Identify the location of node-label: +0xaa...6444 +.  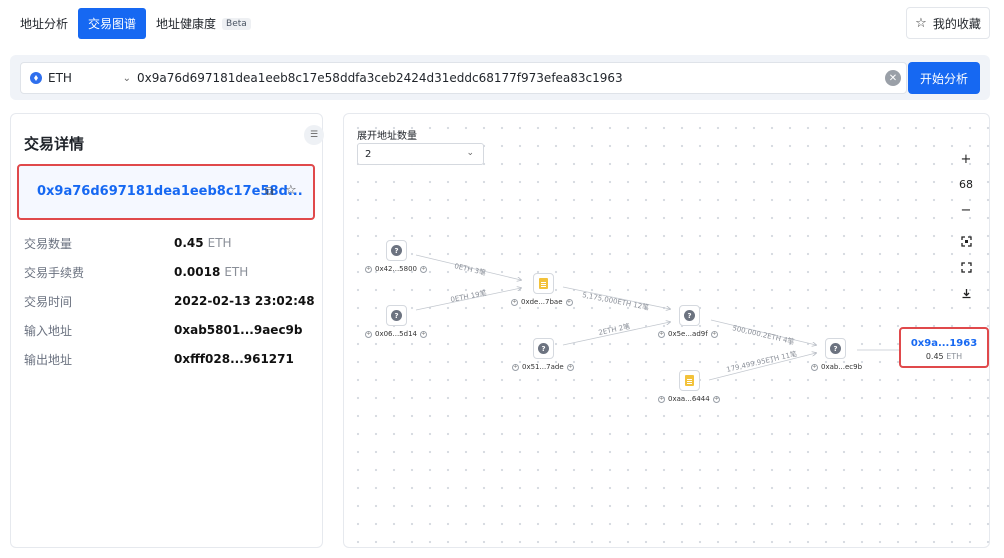
(689, 399).